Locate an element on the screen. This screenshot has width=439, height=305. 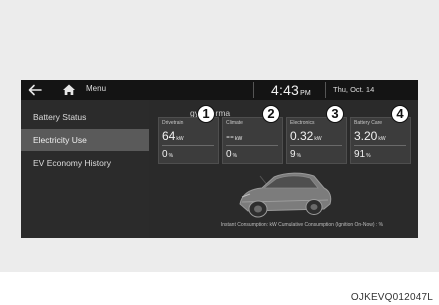
home-icon is located at coordinates (69, 90).